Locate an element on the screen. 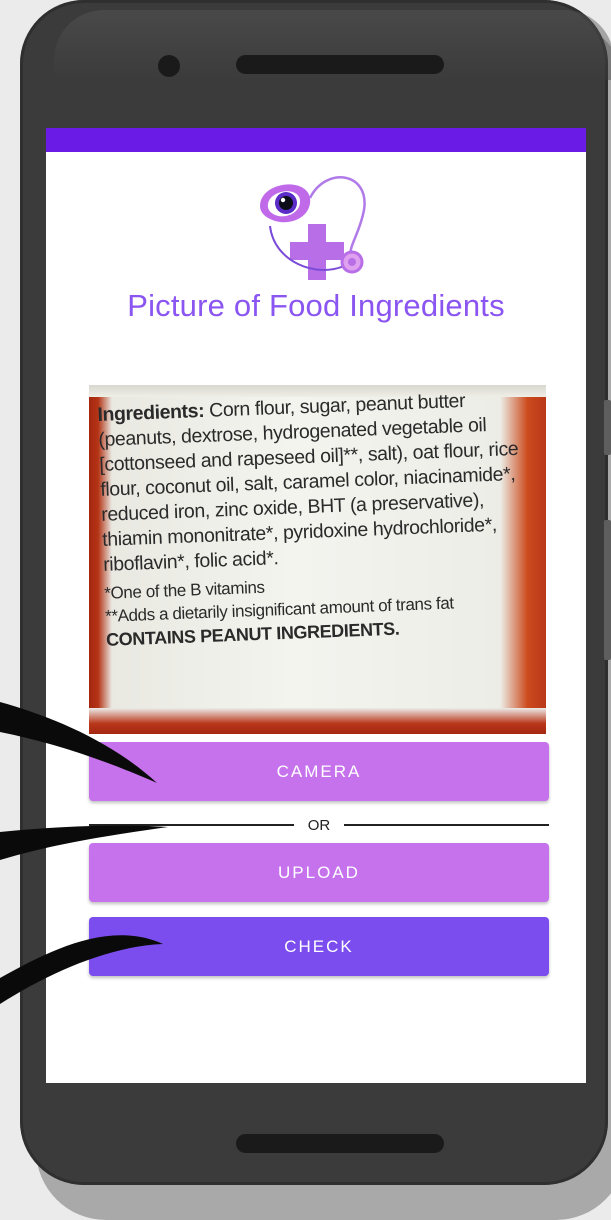  callout-pointers is located at coordinates (84, 853).